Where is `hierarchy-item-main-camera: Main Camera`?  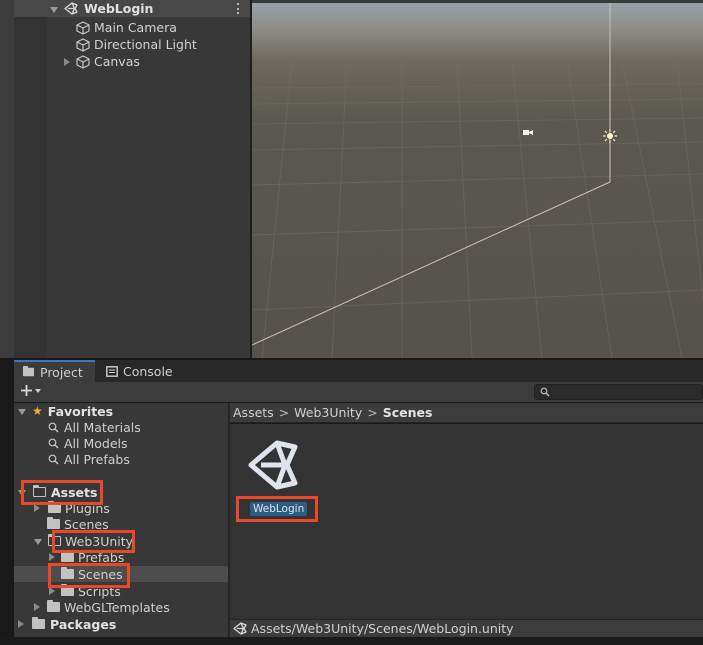 hierarchy-item-main-camera: Main Camera is located at coordinates (126, 27).